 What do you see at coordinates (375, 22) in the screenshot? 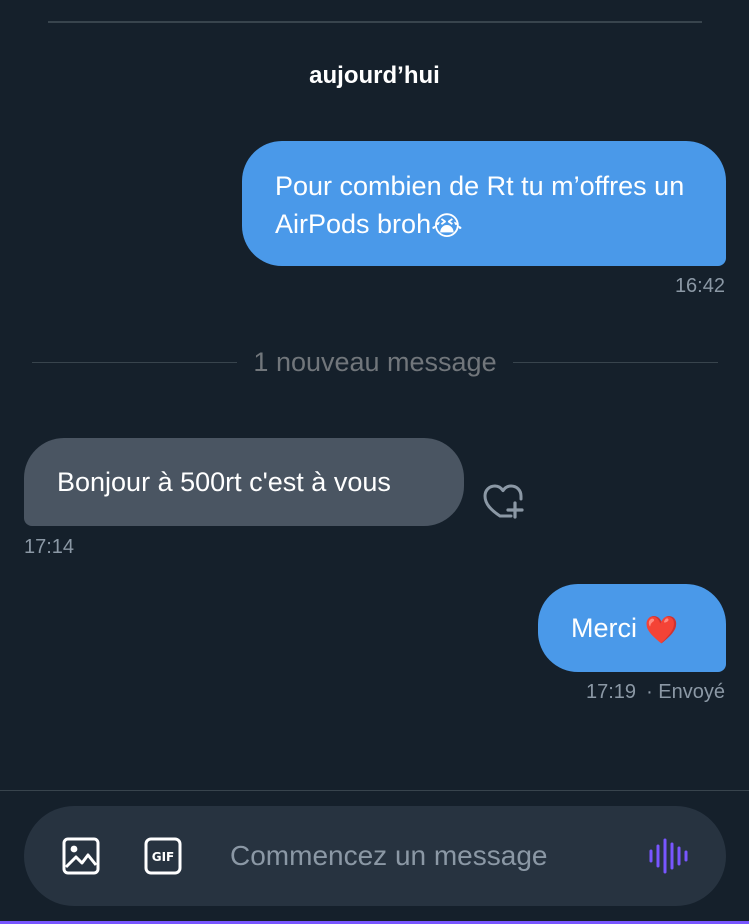
I see `top-divider` at bounding box center [375, 22].